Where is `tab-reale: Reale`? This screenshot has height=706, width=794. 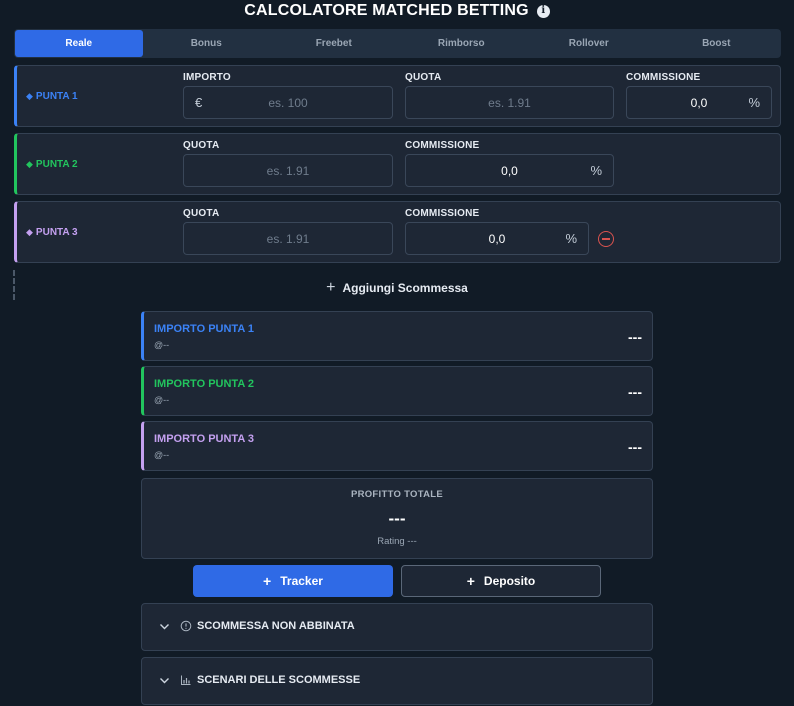
tab-reale: Reale is located at coordinates (79, 43).